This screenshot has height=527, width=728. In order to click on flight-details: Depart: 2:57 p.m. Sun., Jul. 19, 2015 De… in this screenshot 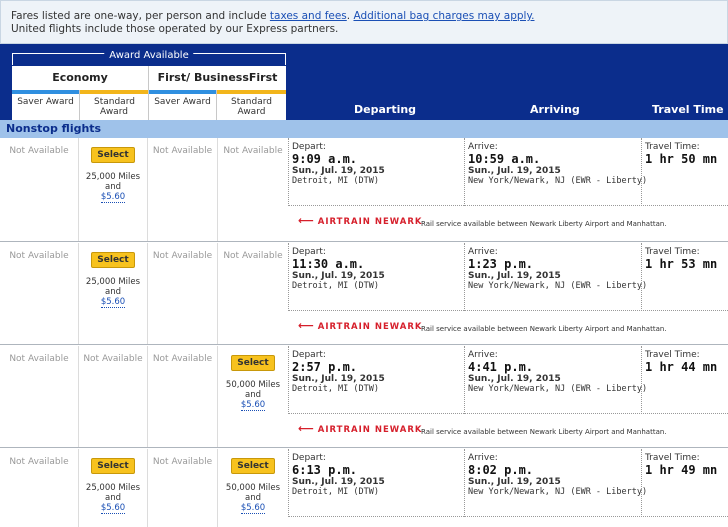, I will do `click(508, 380)`.